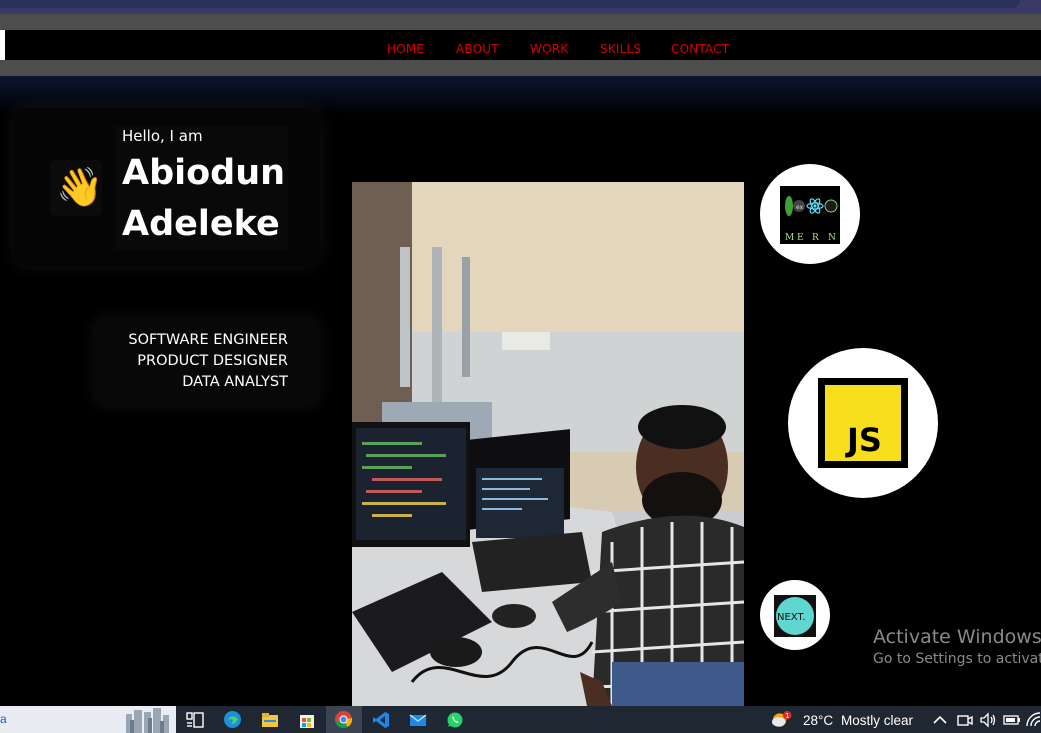 The width and height of the screenshot is (1041, 733). I want to click on edge-icon, so click(232, 719).